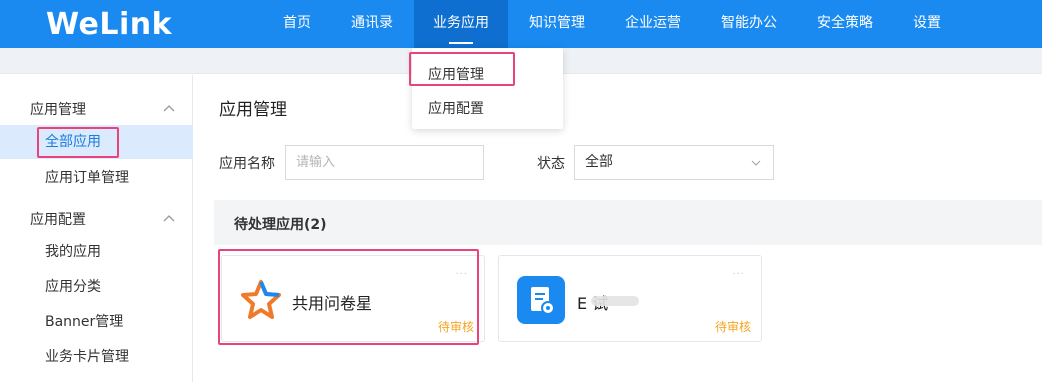 The image size is (1042, 382). Describe the element at coordinates (551, 164) in the screenshot. I see `status-label: 状态` at that location.